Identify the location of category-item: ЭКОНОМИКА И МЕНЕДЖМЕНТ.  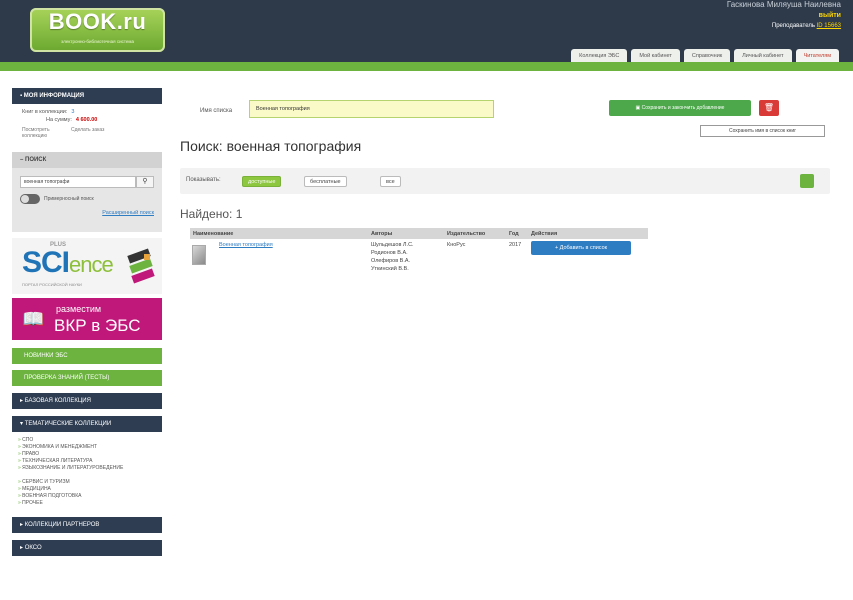
(90, 447).